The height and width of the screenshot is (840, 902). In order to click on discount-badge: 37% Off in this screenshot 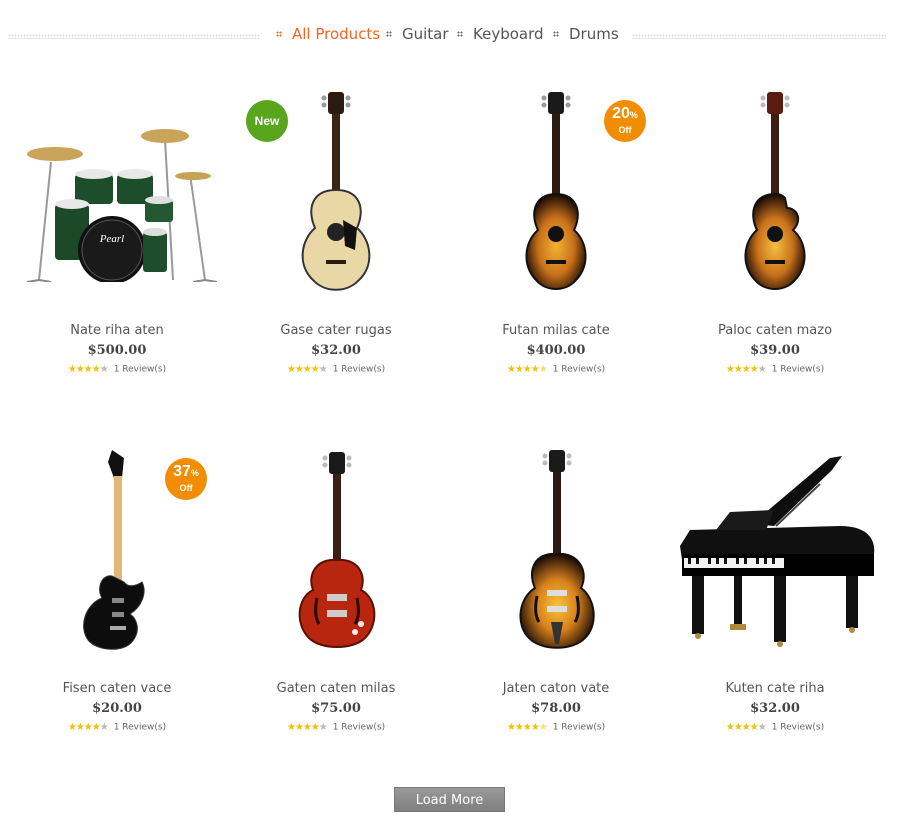, I will do `click(186, 479)`.